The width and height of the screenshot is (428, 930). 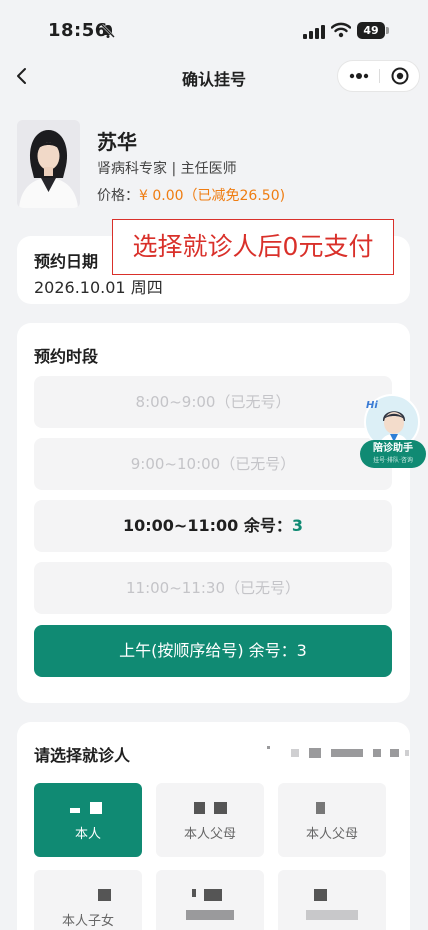 What do you see at coordinates (117, 142) in the screenshot?
I see `doctor-name: 苏华` at bounding box center [117, 142].